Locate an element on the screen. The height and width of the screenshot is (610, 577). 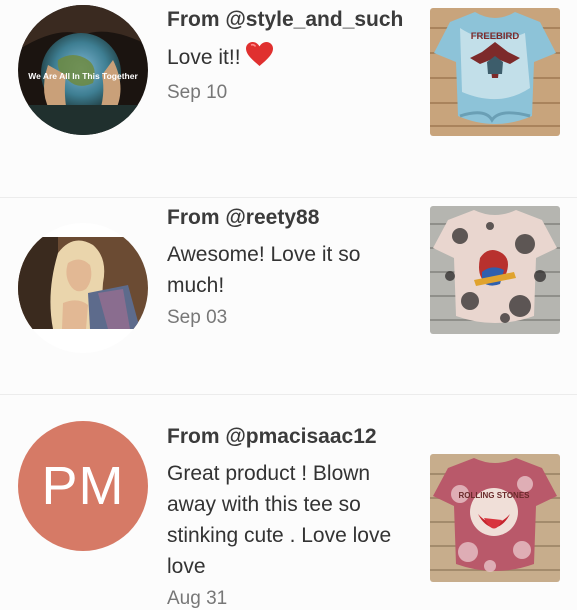
review-date: Aug 31 is located at coordinates (197, 598).